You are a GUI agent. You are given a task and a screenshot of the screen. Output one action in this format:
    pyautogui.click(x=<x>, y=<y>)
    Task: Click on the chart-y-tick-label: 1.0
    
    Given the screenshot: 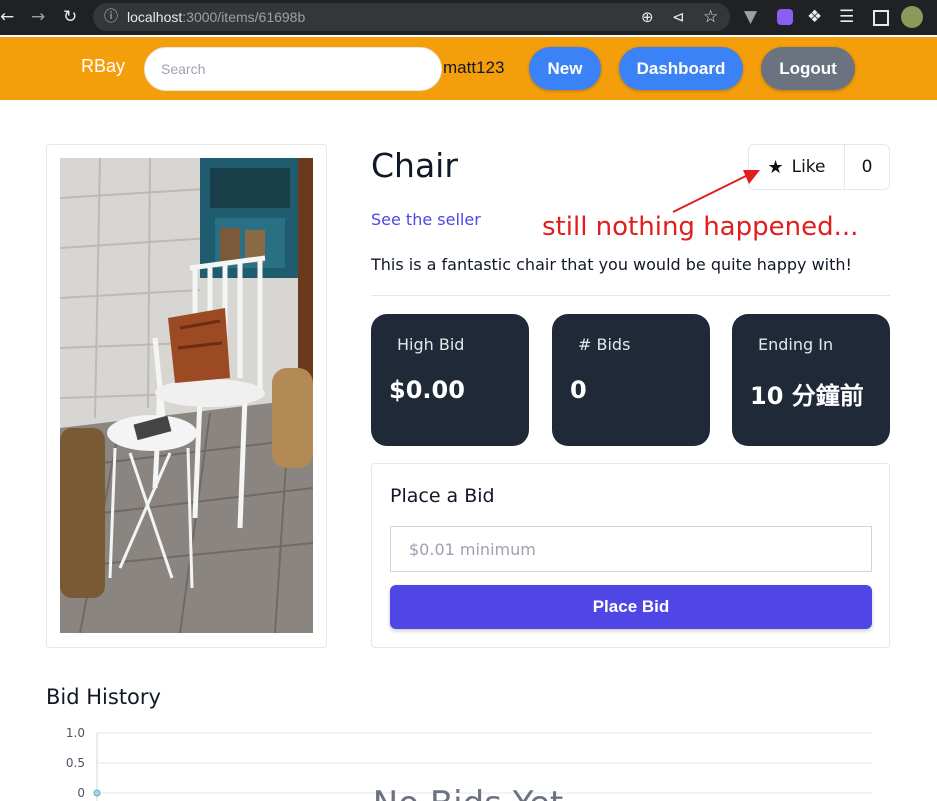 What is the action you would take?
    pyautogui.click(x=75, y=733)
    